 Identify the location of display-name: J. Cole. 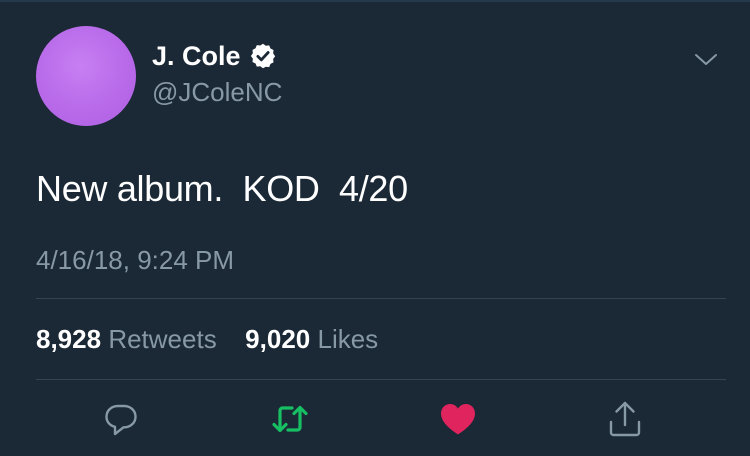
(196, 56).